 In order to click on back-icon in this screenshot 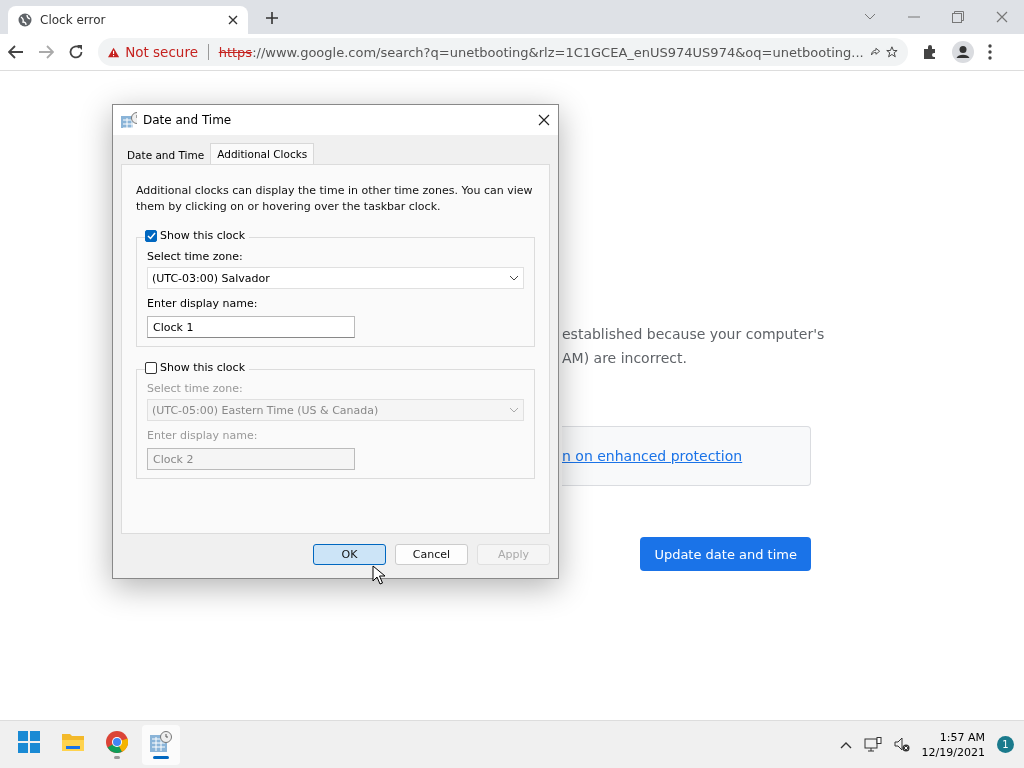, I will do `click(16, 52)`.